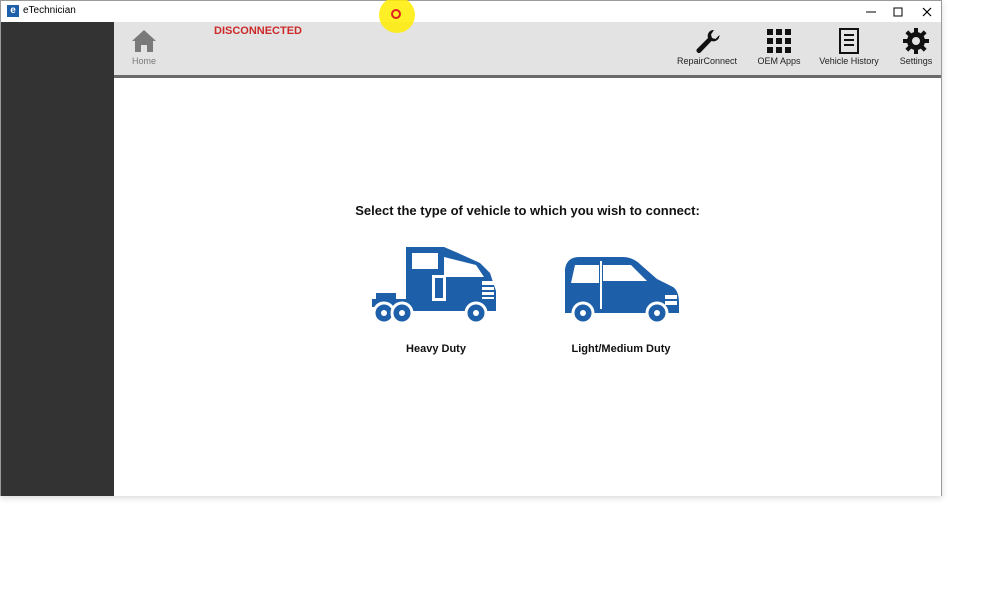 The width and height of the screenshot is (983, 608). What do you see at coordinates (436, 349) in the screenshot?
I see `heavy-duty-label: Heavy Duty` at bounding box center [436, 349].